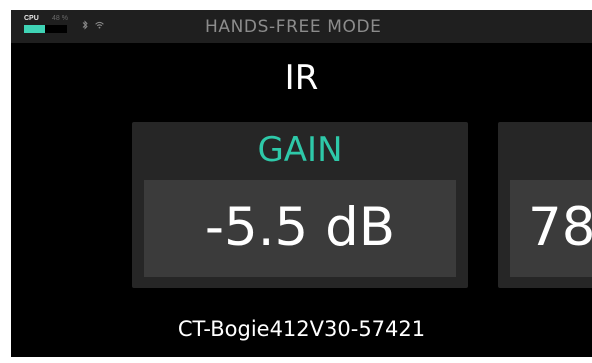 The image size is (592, 363). I want to click on param-label: GAIN, so click(300, 150).